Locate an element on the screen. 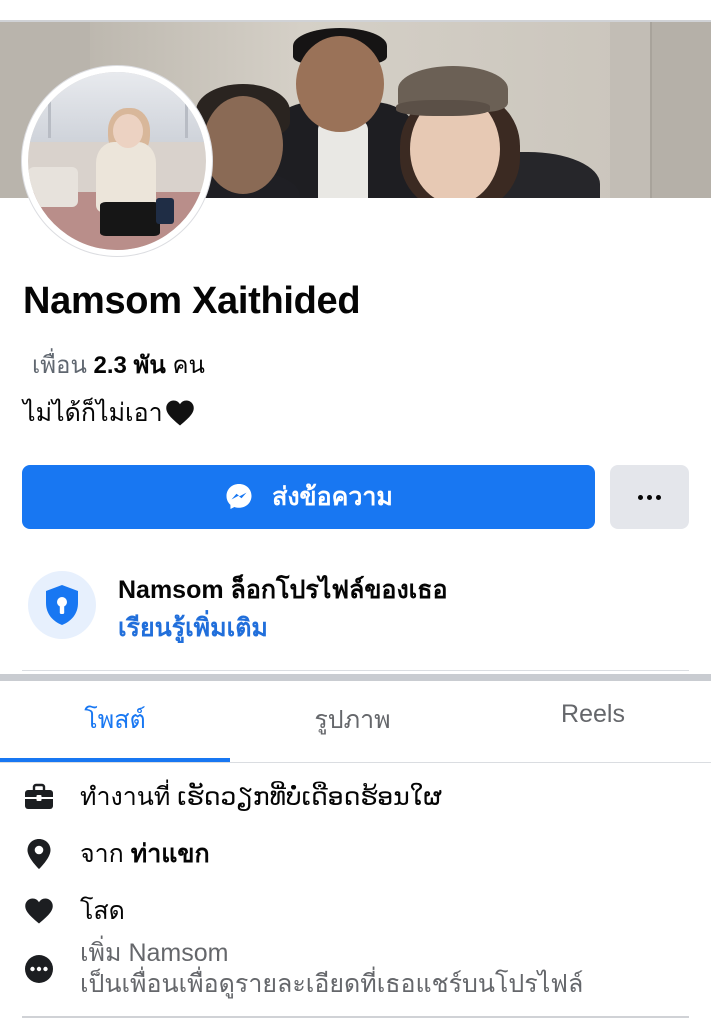 The height and width of the screenshot is (1023, 711). avatar is located at coordinates (117, 161).